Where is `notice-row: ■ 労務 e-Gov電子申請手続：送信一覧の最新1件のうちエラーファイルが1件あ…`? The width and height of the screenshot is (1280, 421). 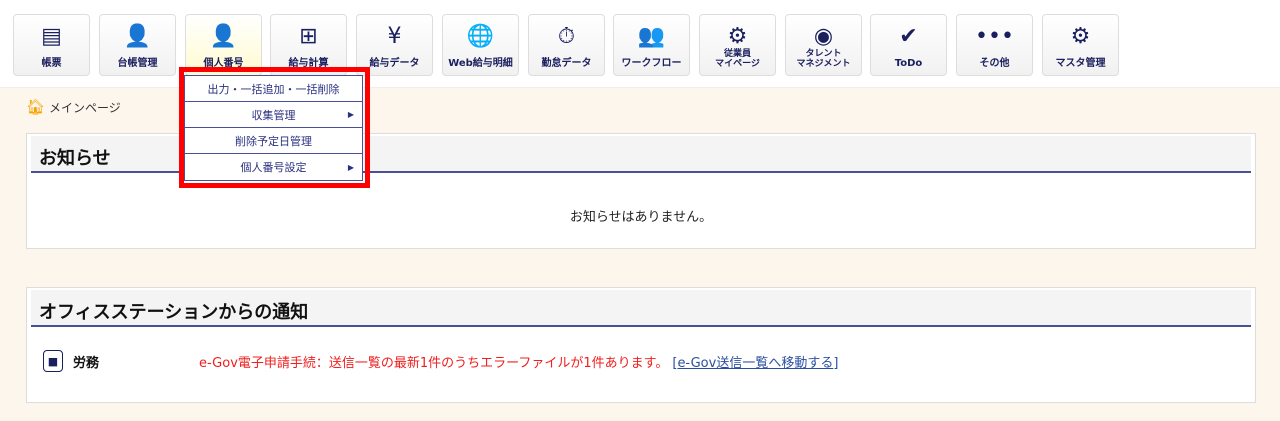 notice-row: ■ 労務 e-Gov電子申請手続：送信一覧の最新1件のうちエラーファイルが1件あ… is located at coordinates (643, 361).